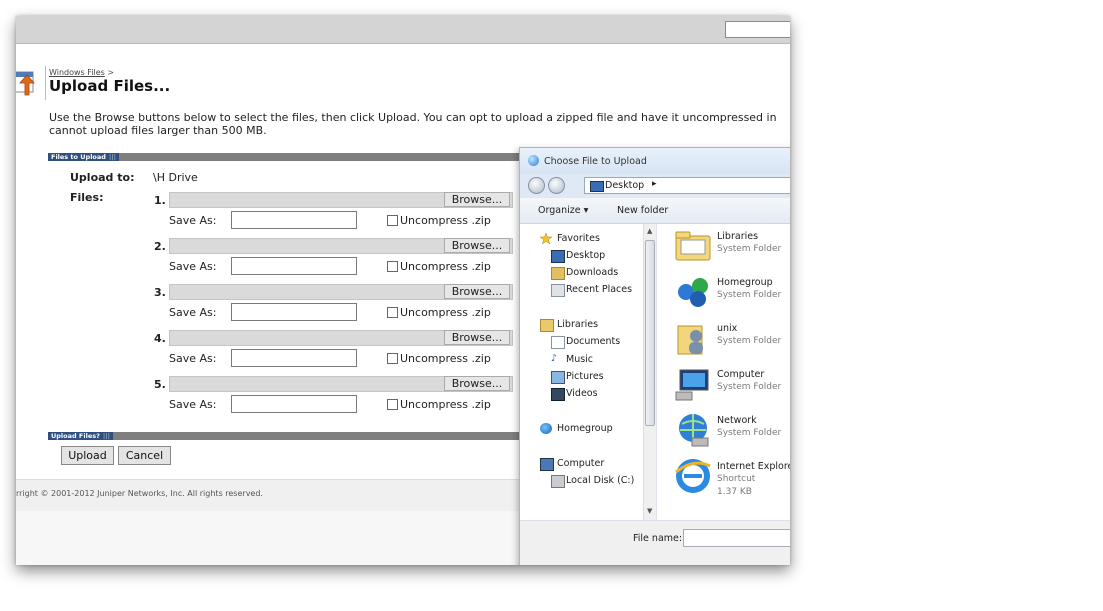 Image resolution: width=1103 pixels, height=611 pixels. I want to click on nav-downloads: Downloads, so click(592, 272).